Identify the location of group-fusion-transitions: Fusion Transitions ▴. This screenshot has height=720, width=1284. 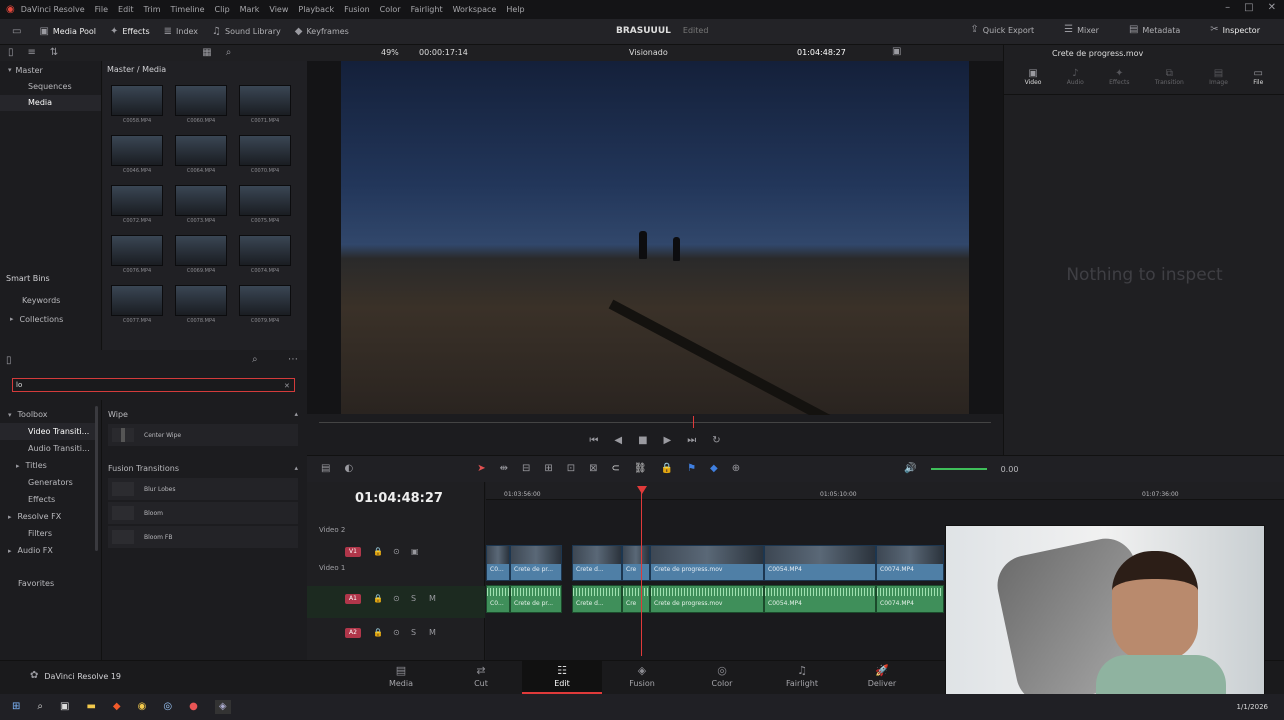
(203, 468).